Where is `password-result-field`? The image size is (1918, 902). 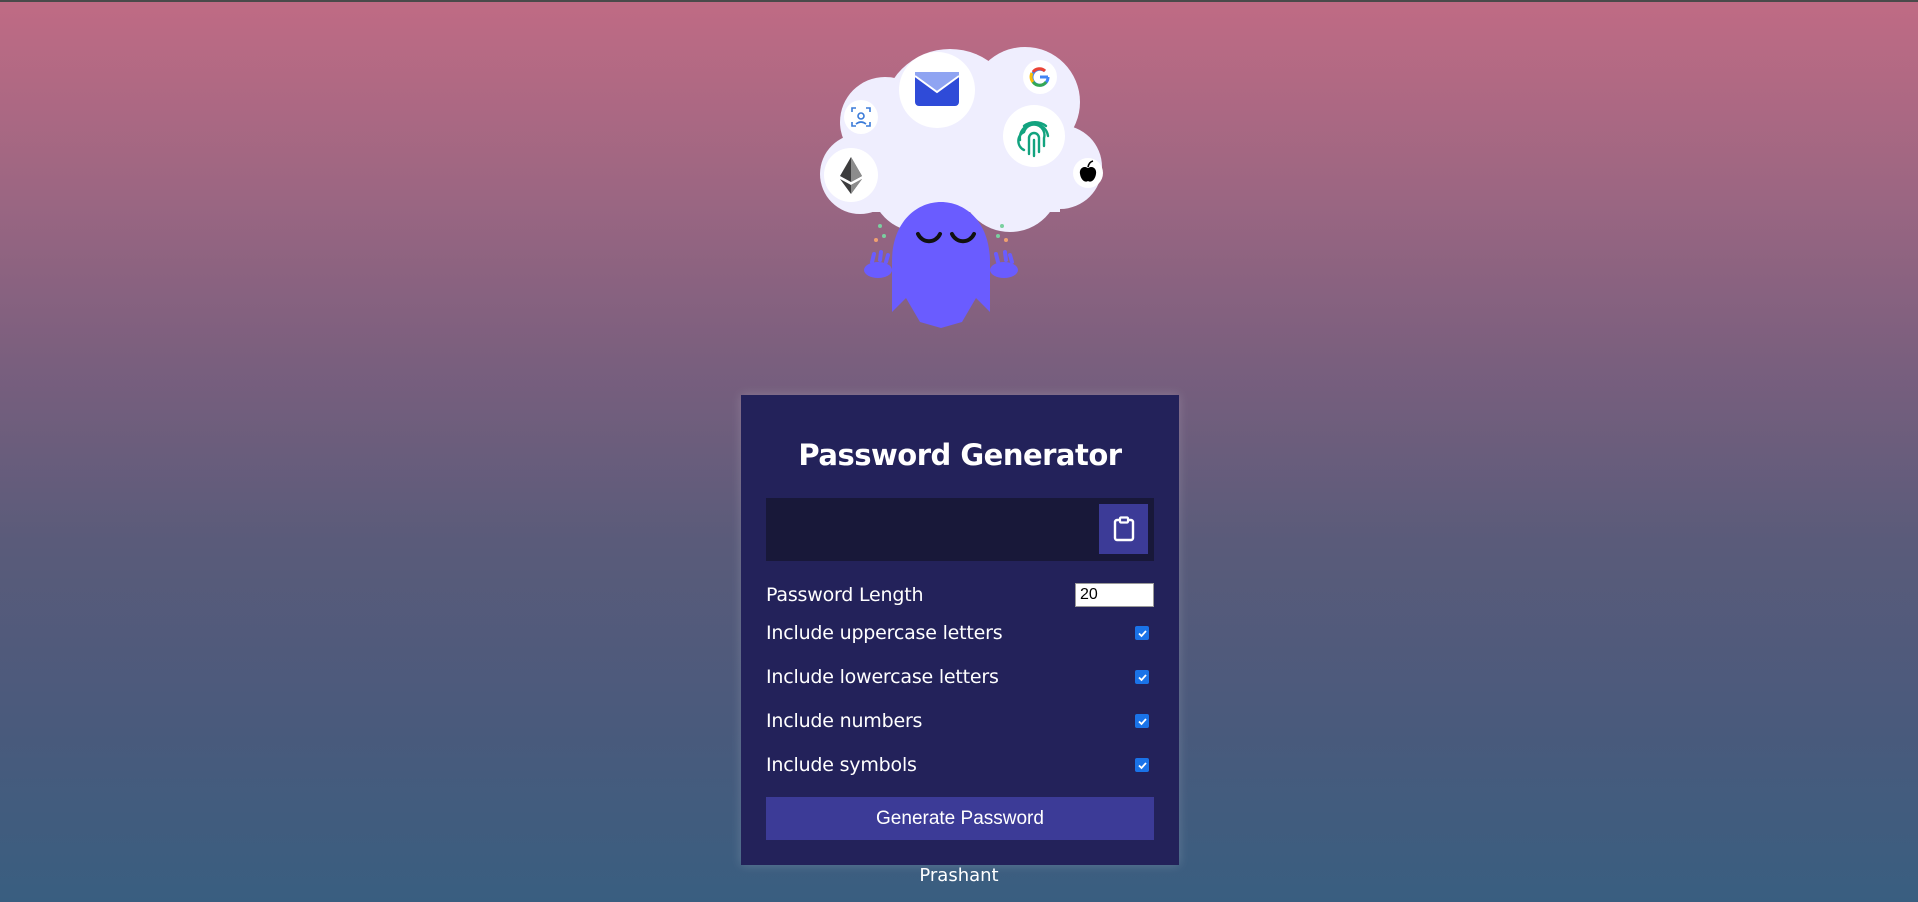
password-result-field is located at coordinates (960, 529).